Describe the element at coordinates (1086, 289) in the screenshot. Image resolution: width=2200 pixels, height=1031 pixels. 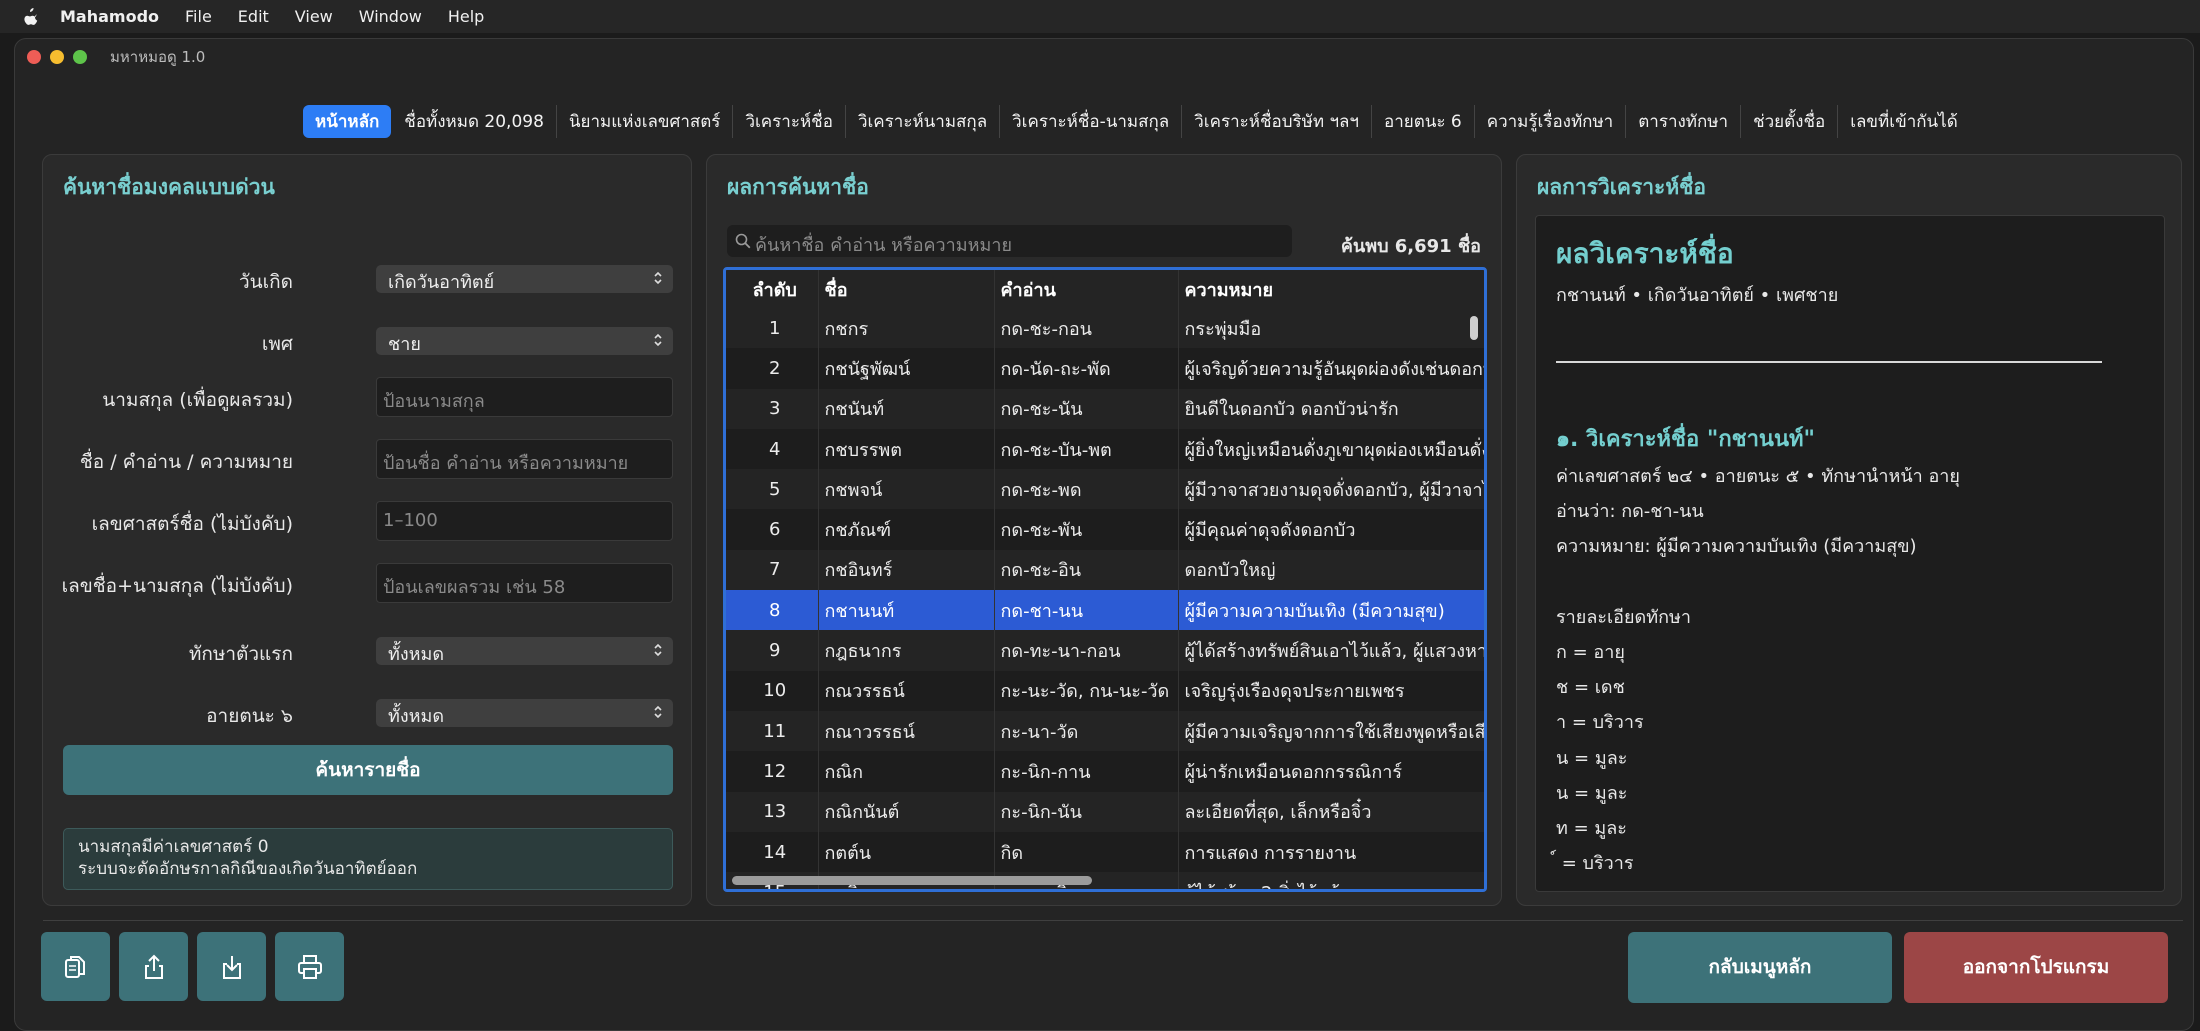
I see `column-header-reading: คำอ่าน` at that location.